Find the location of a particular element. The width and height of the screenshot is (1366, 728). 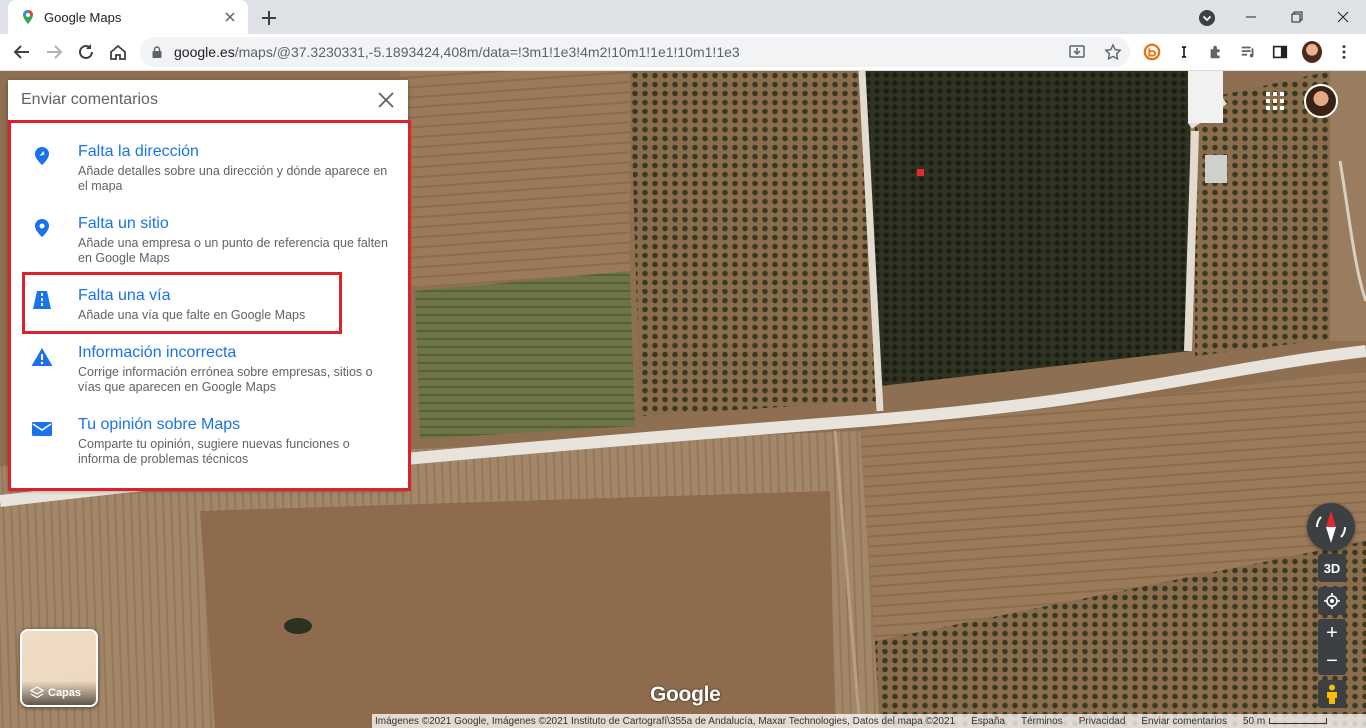

extensions-area is located at coordinates (1248, 52).